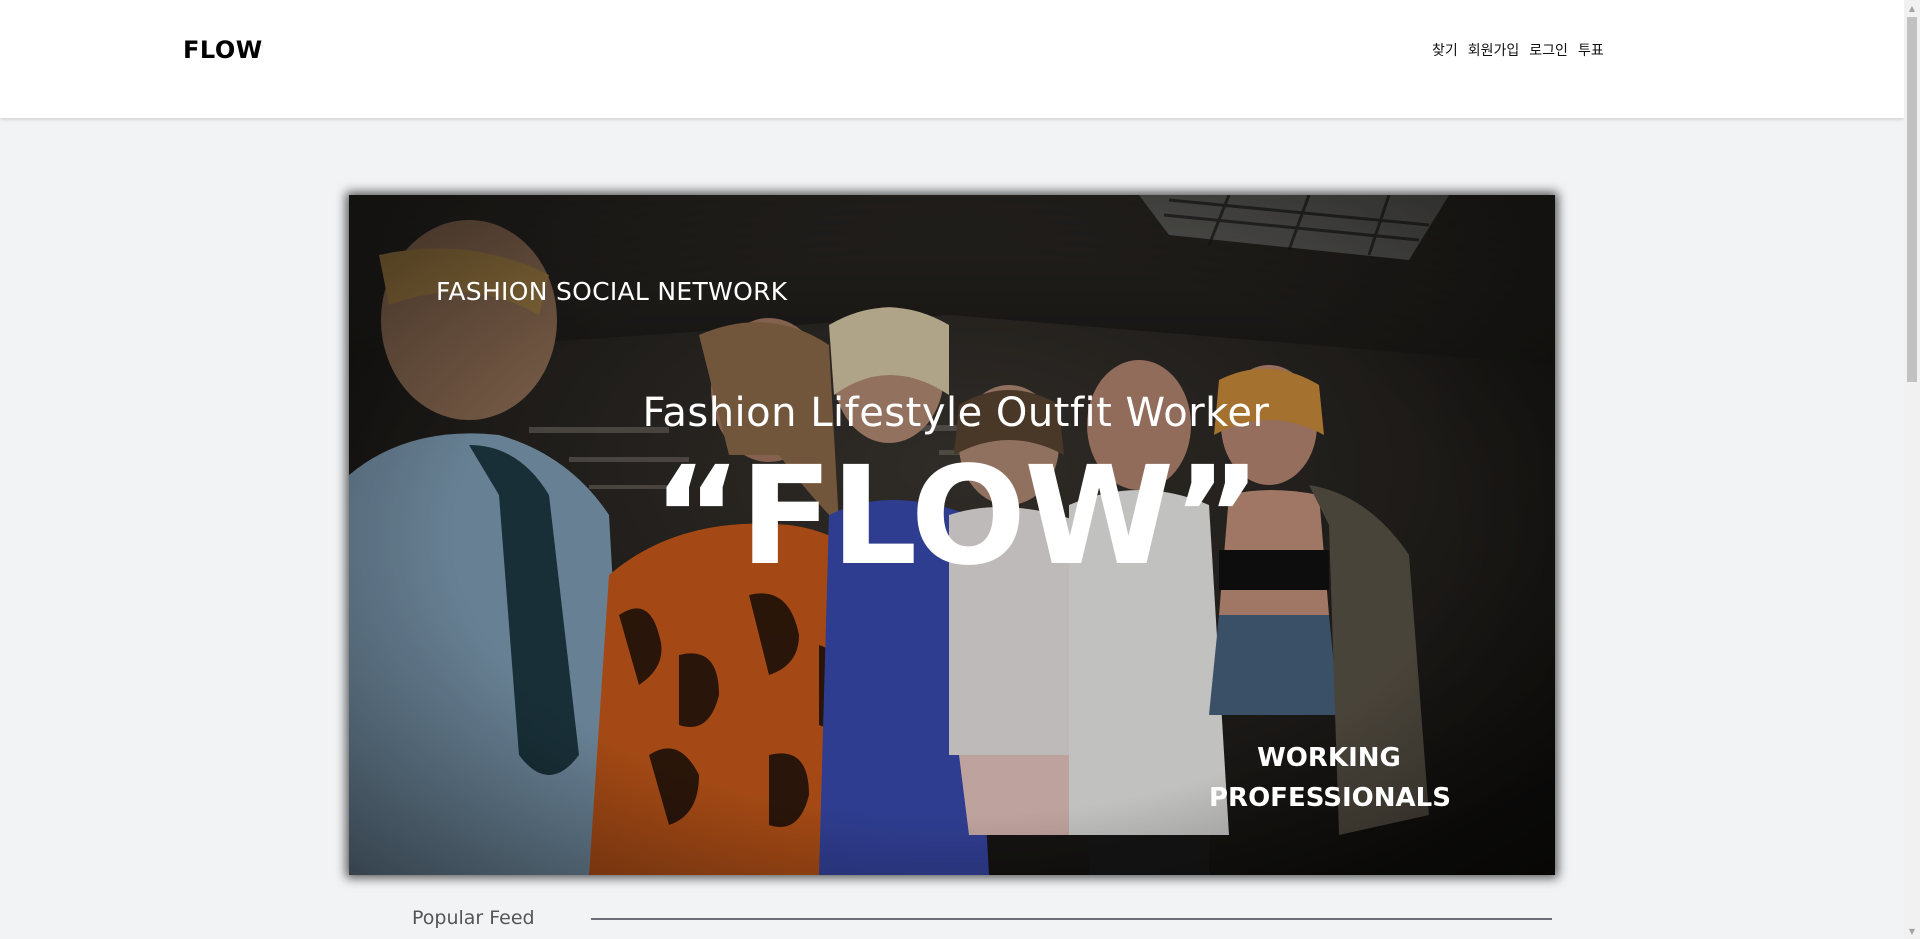 The image size is (1920, 939). What do you see at coordinates (1071, 919) in the screenshot?
I see `section-divider` at bounding box center [1071, 919].